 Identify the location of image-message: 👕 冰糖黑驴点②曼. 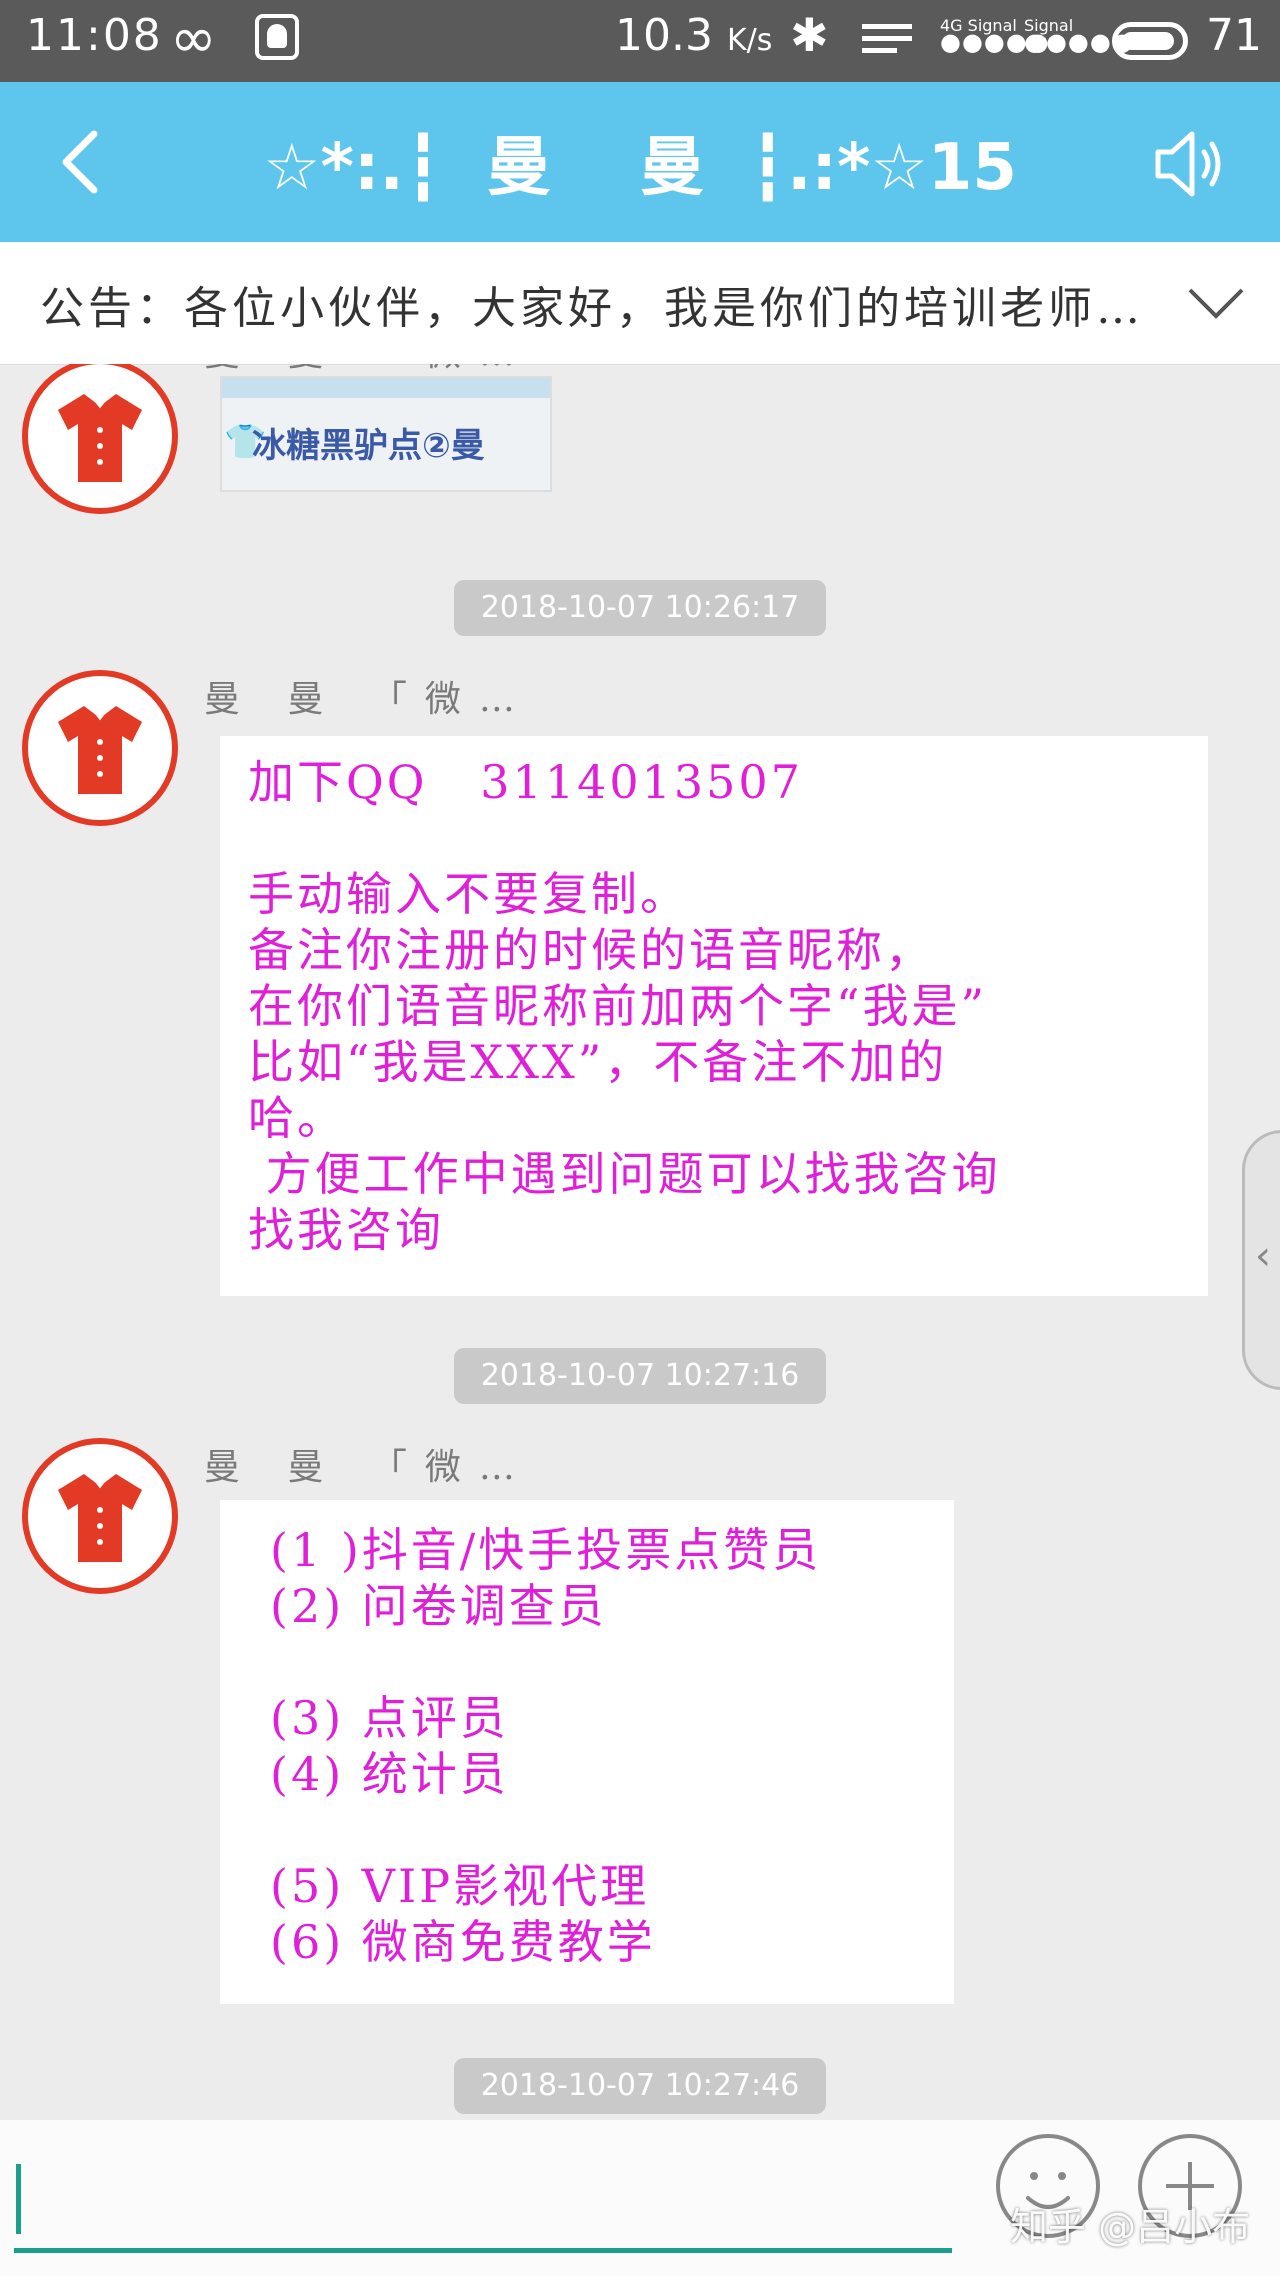
(386, 434).